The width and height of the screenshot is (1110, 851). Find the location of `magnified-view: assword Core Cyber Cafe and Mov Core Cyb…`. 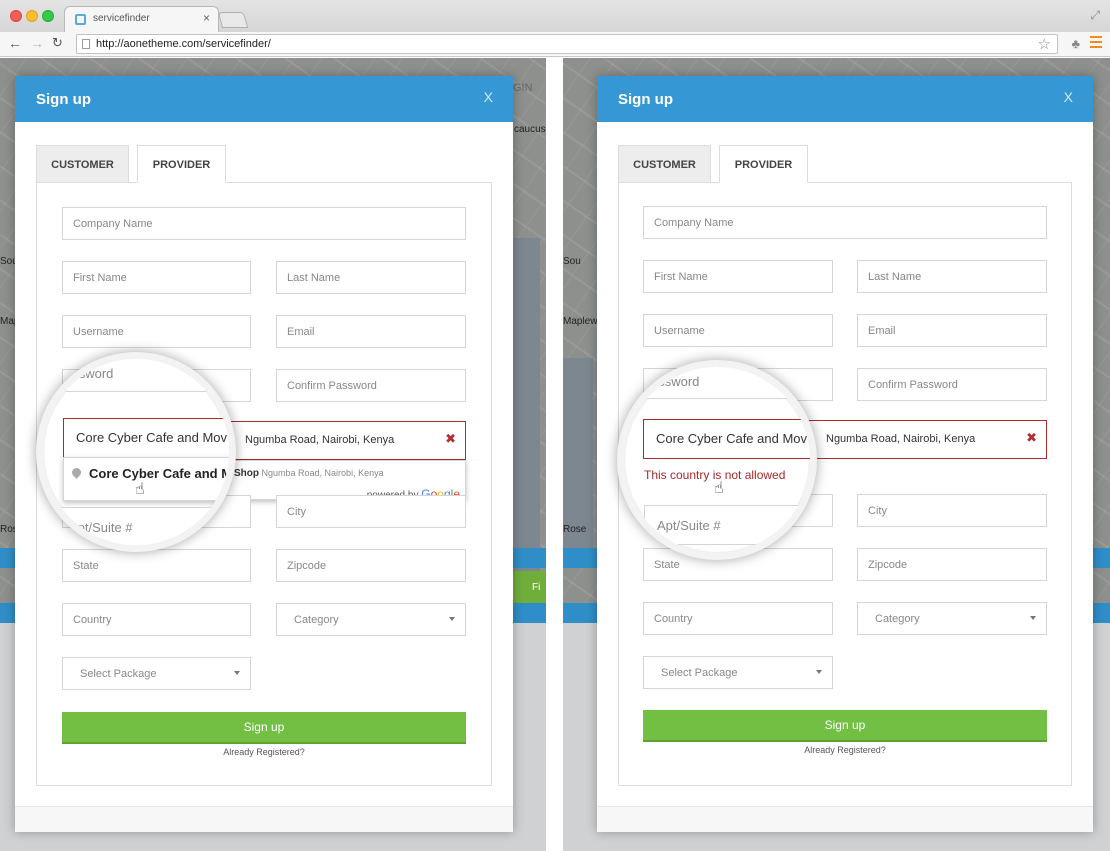

magnified-view: assword Core Cyber Cafe and Mov Core Cyb… is located at coordinates (138, 452).